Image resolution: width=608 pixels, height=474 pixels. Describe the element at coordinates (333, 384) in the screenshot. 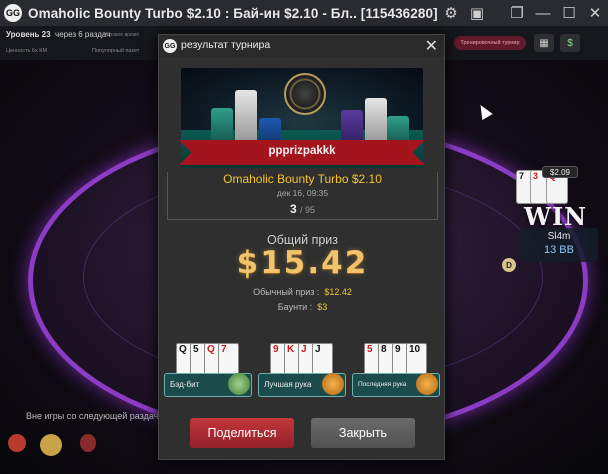

I see `best-hand-emoji-icon` at that location.